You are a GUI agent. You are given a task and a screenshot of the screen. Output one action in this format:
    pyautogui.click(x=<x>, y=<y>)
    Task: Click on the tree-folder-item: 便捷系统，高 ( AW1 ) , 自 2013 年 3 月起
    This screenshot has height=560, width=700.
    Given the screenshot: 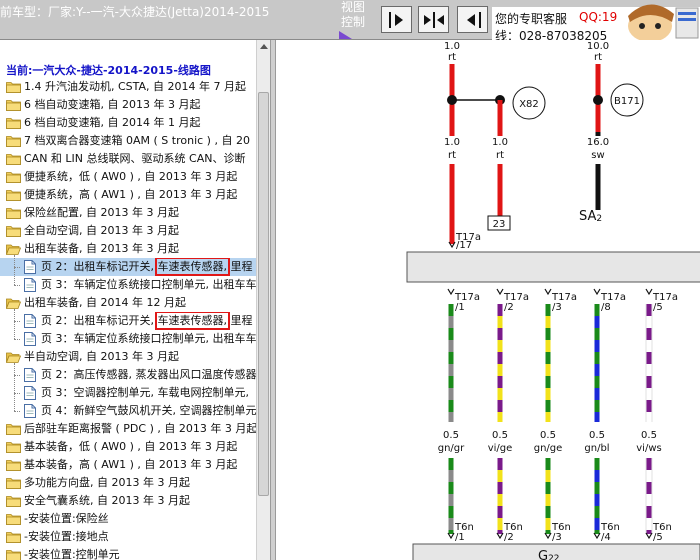 What is the action you would take?
    pyautogui.click(x=128, y=195)
    